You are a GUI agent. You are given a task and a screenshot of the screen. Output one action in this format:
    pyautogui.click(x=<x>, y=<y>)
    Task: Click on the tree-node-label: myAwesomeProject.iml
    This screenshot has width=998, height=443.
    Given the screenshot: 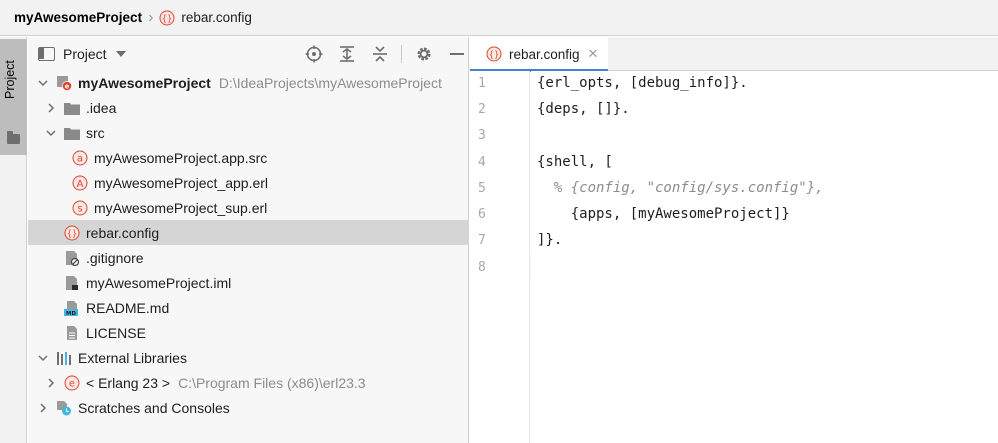 What is the action you would take?
    pyautogui.click(x=159, y=282)
    